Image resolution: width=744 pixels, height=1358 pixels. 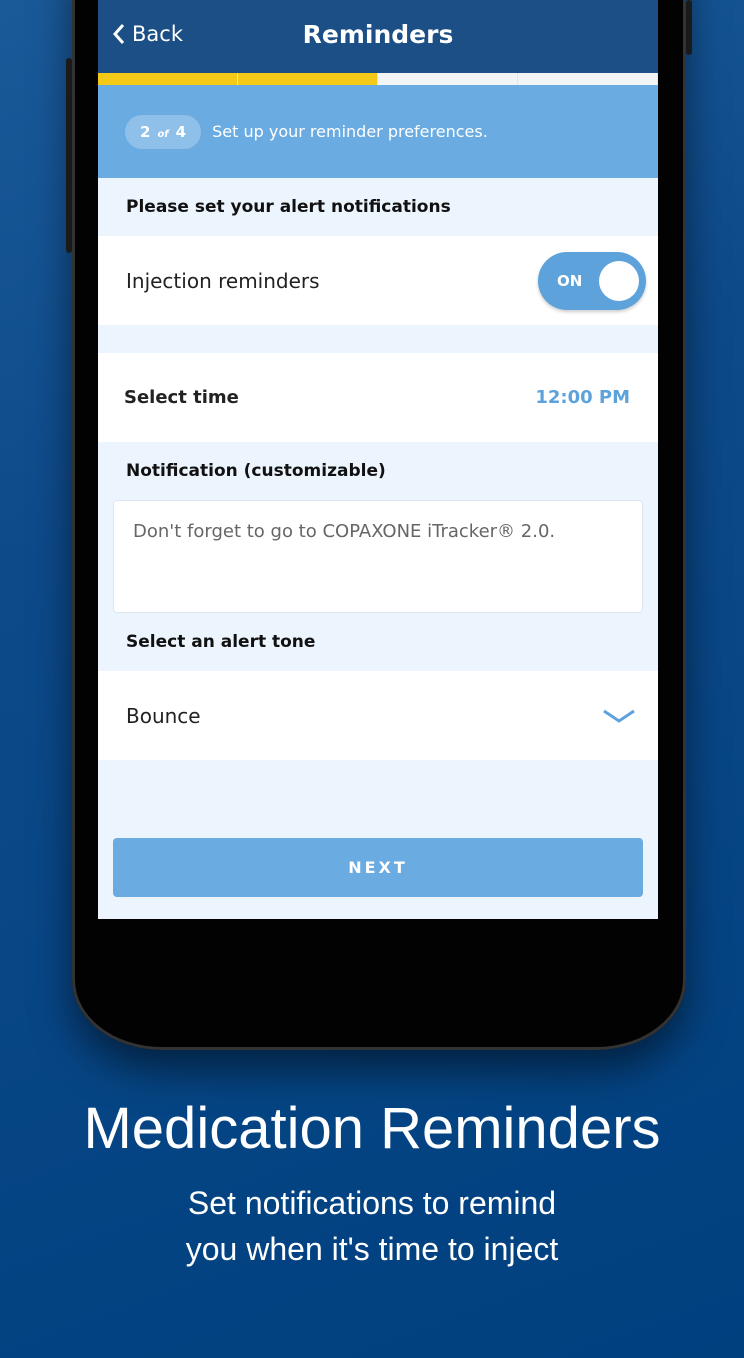 I want to click on injection-reminders-row: Injection reminders ON, so click(x=378, y=280).